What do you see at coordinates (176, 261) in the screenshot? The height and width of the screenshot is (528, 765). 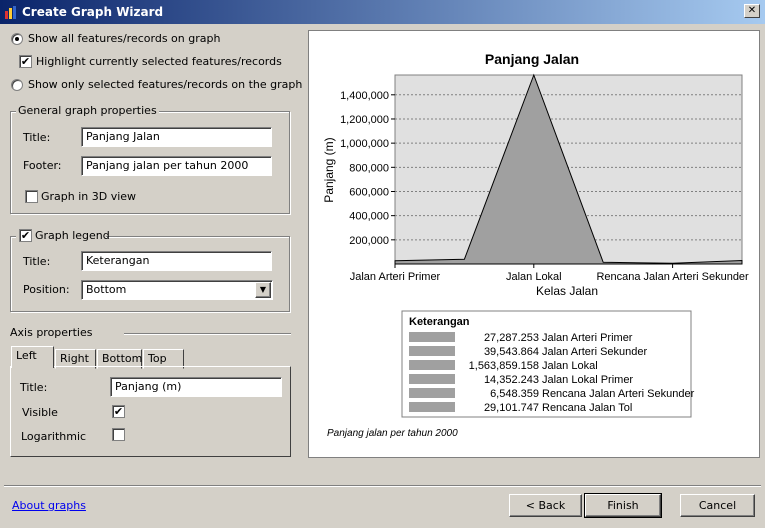 I see `legend-title-input: Keterangan` at bounding box center [176, 261].